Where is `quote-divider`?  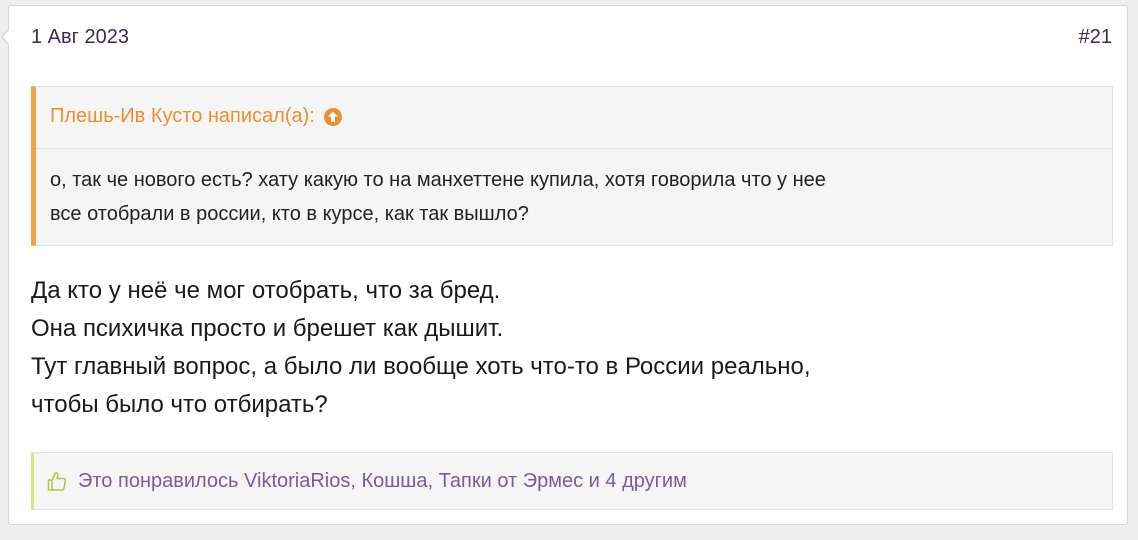 quote-divider is located at coordinates (574, 148).